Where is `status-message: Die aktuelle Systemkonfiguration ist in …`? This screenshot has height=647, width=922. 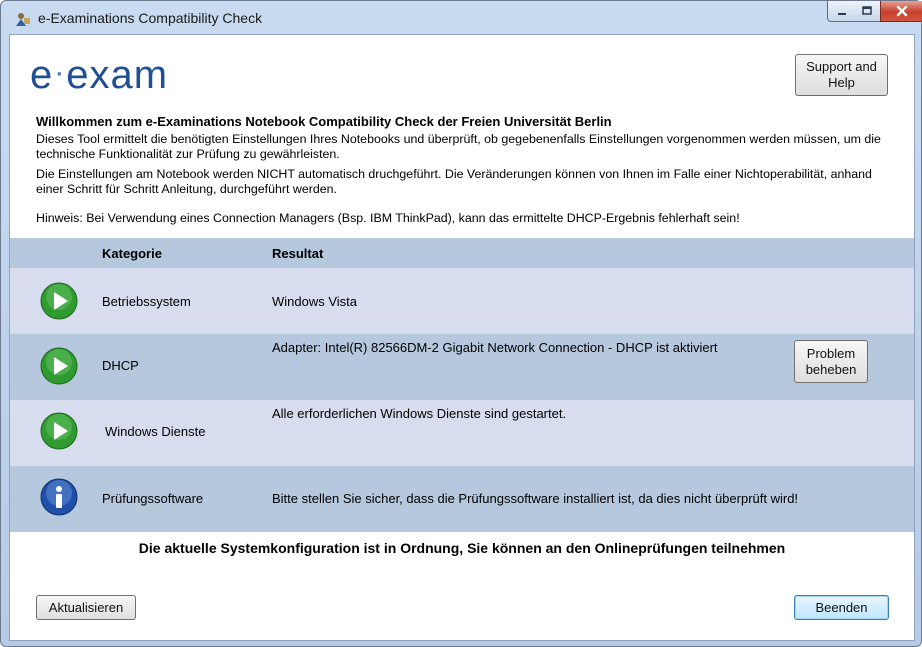 status-message: Die aktuelle Systemkonfiguration ist in … is located at coordinates (462, 548).